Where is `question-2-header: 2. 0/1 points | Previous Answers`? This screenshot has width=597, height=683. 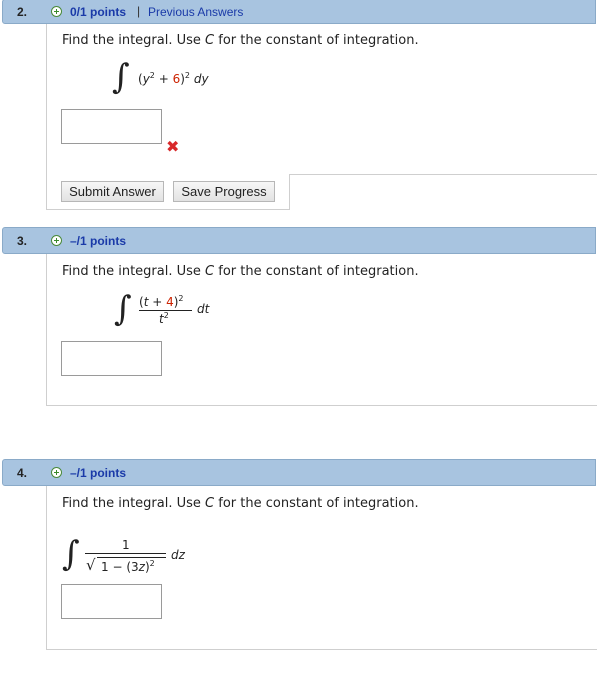
question-2-header: 2. 0/1 points | Previous Answers is located at coordinates (299, 12).